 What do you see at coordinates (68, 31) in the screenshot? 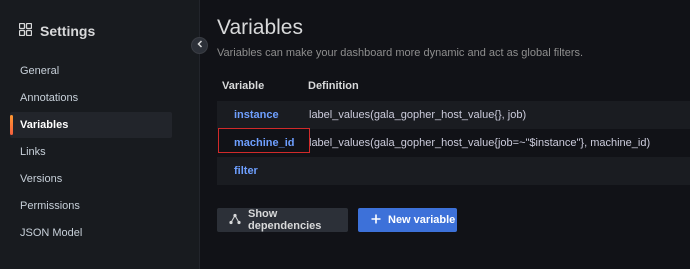
I see `sidebar-title-text: Settings` at bounding box center [68, 31].